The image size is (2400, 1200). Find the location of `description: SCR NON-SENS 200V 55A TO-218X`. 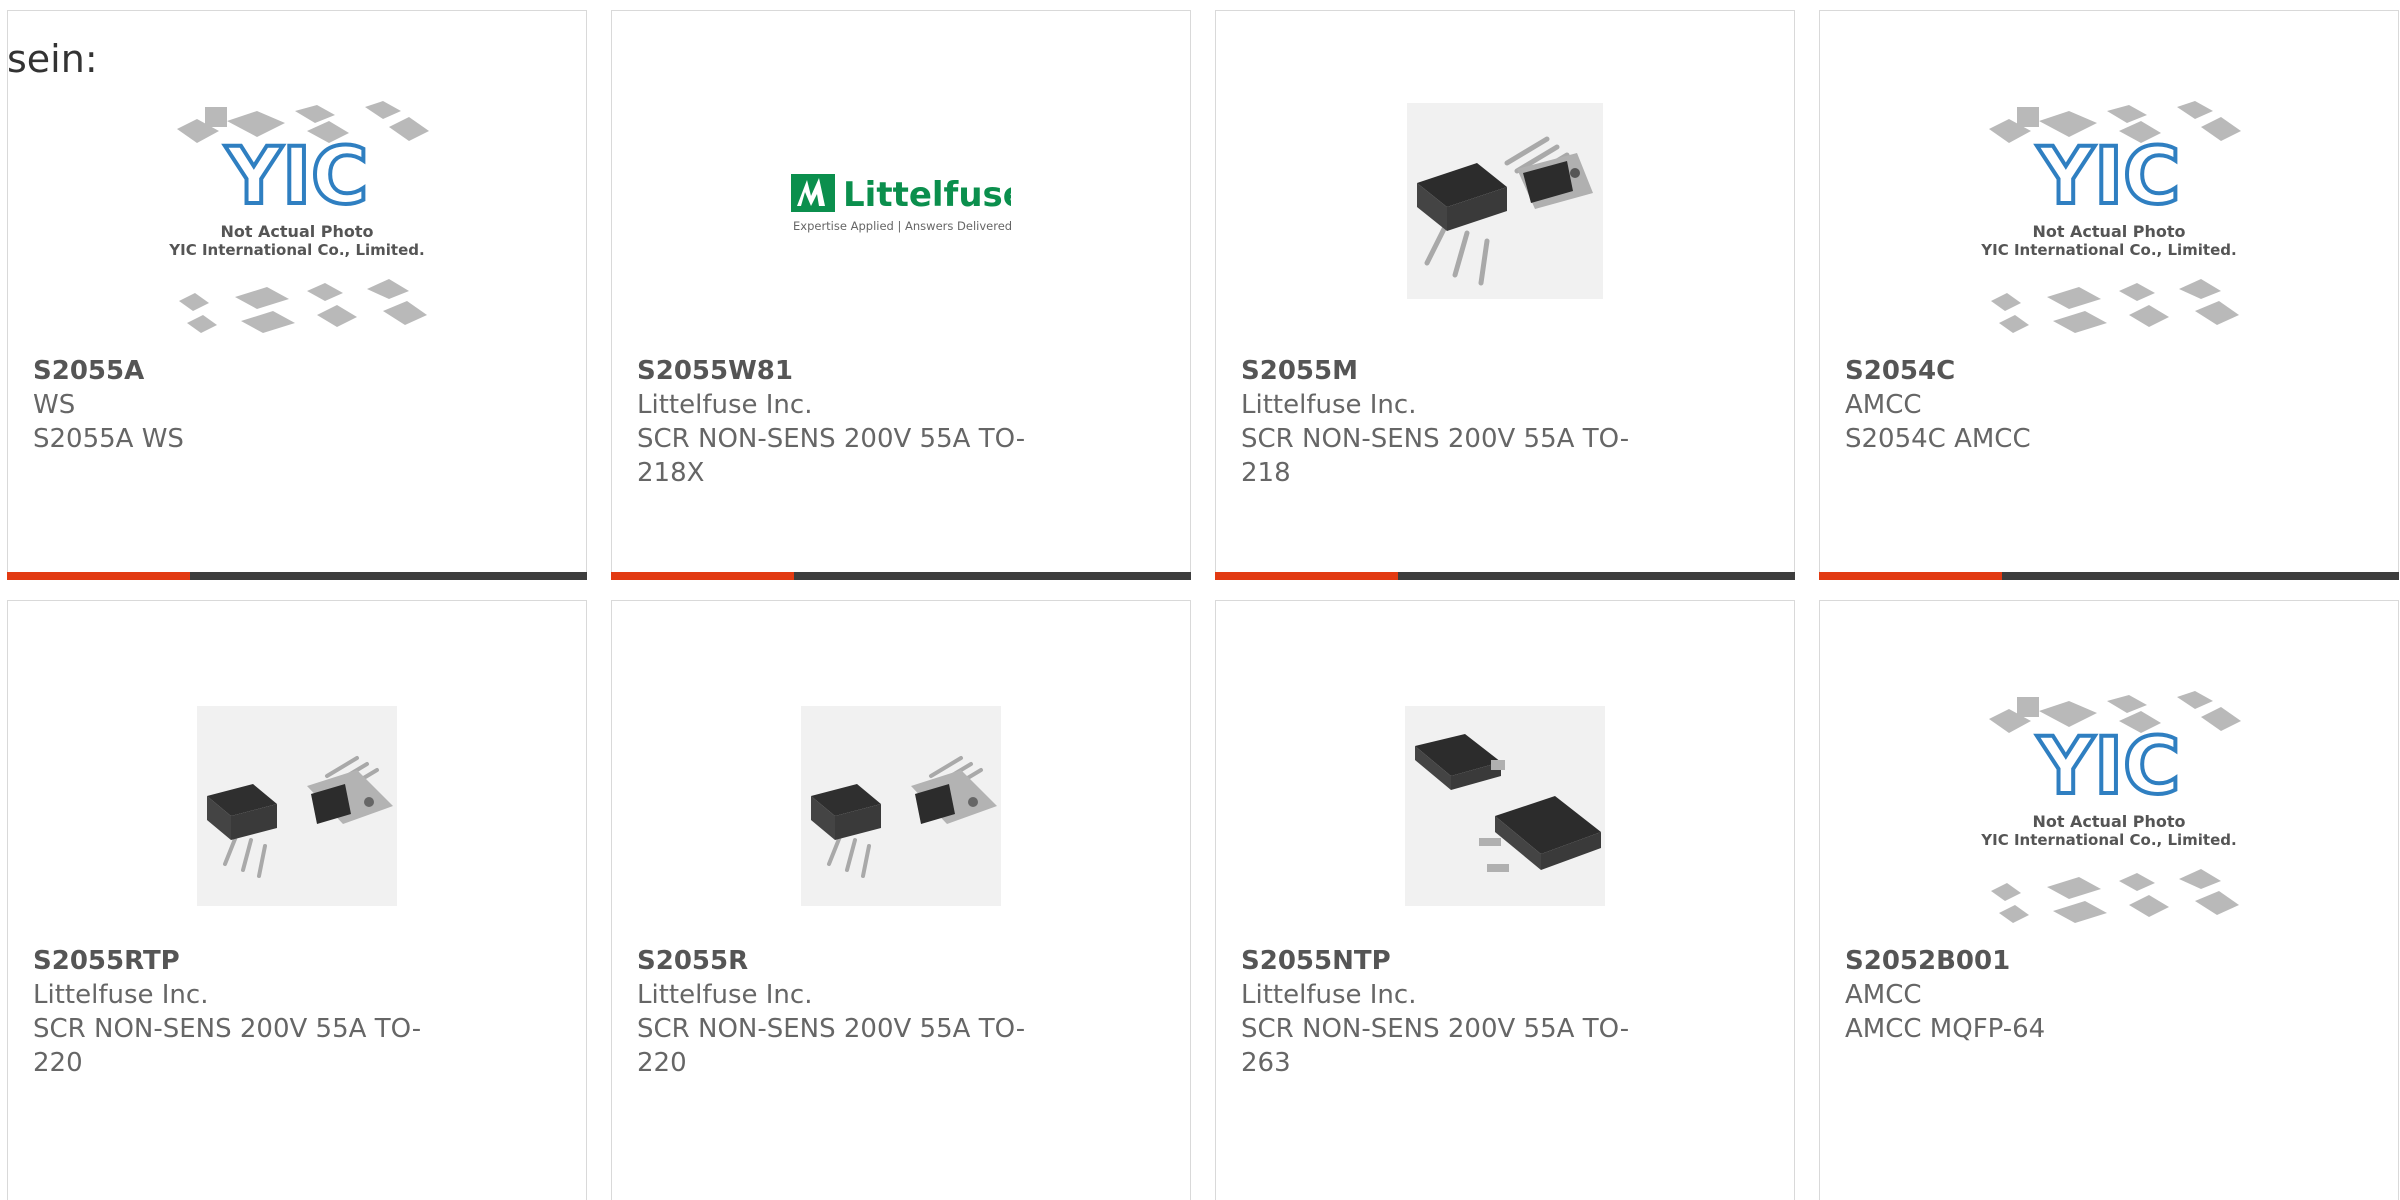

description: SCR NON-SENS 200V 55A TO-218X is located at coordinates (831, 456).